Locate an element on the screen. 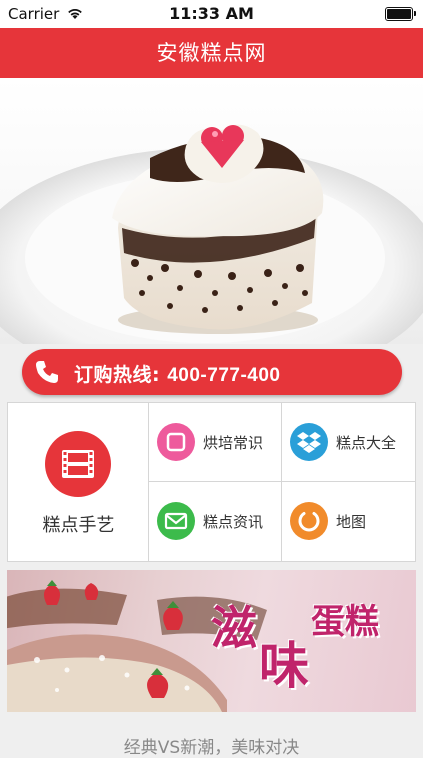 Image resolution: width=423 pixels, height=758 pixels. grid-item-pastry-catalog: 糕点大全 is located at coordinates (348, 442).